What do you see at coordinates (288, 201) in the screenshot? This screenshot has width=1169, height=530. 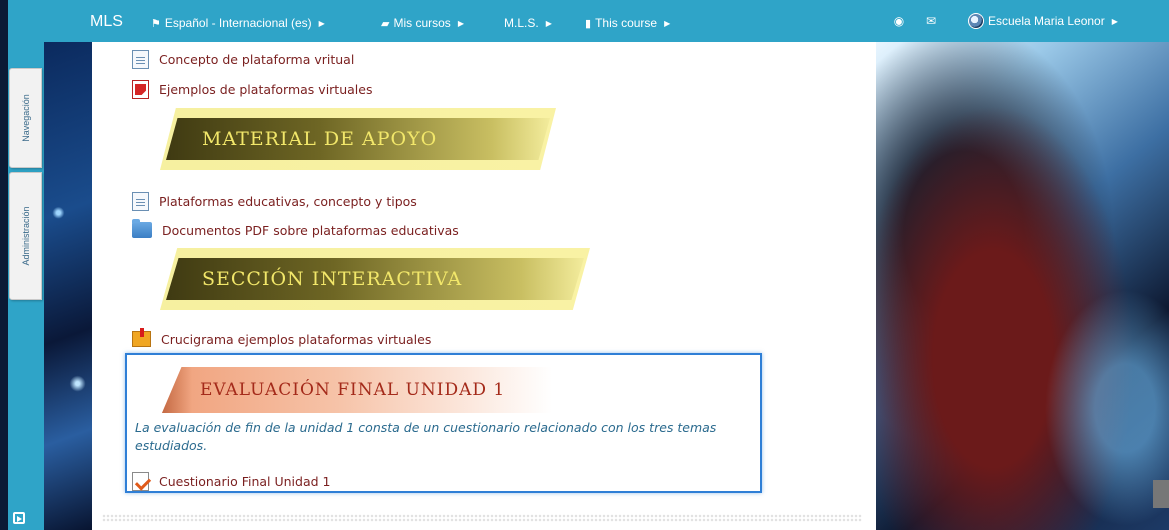 I see `activity-link: Plataformas educativas, concepto y tipos` at bounding box center [288, 201].